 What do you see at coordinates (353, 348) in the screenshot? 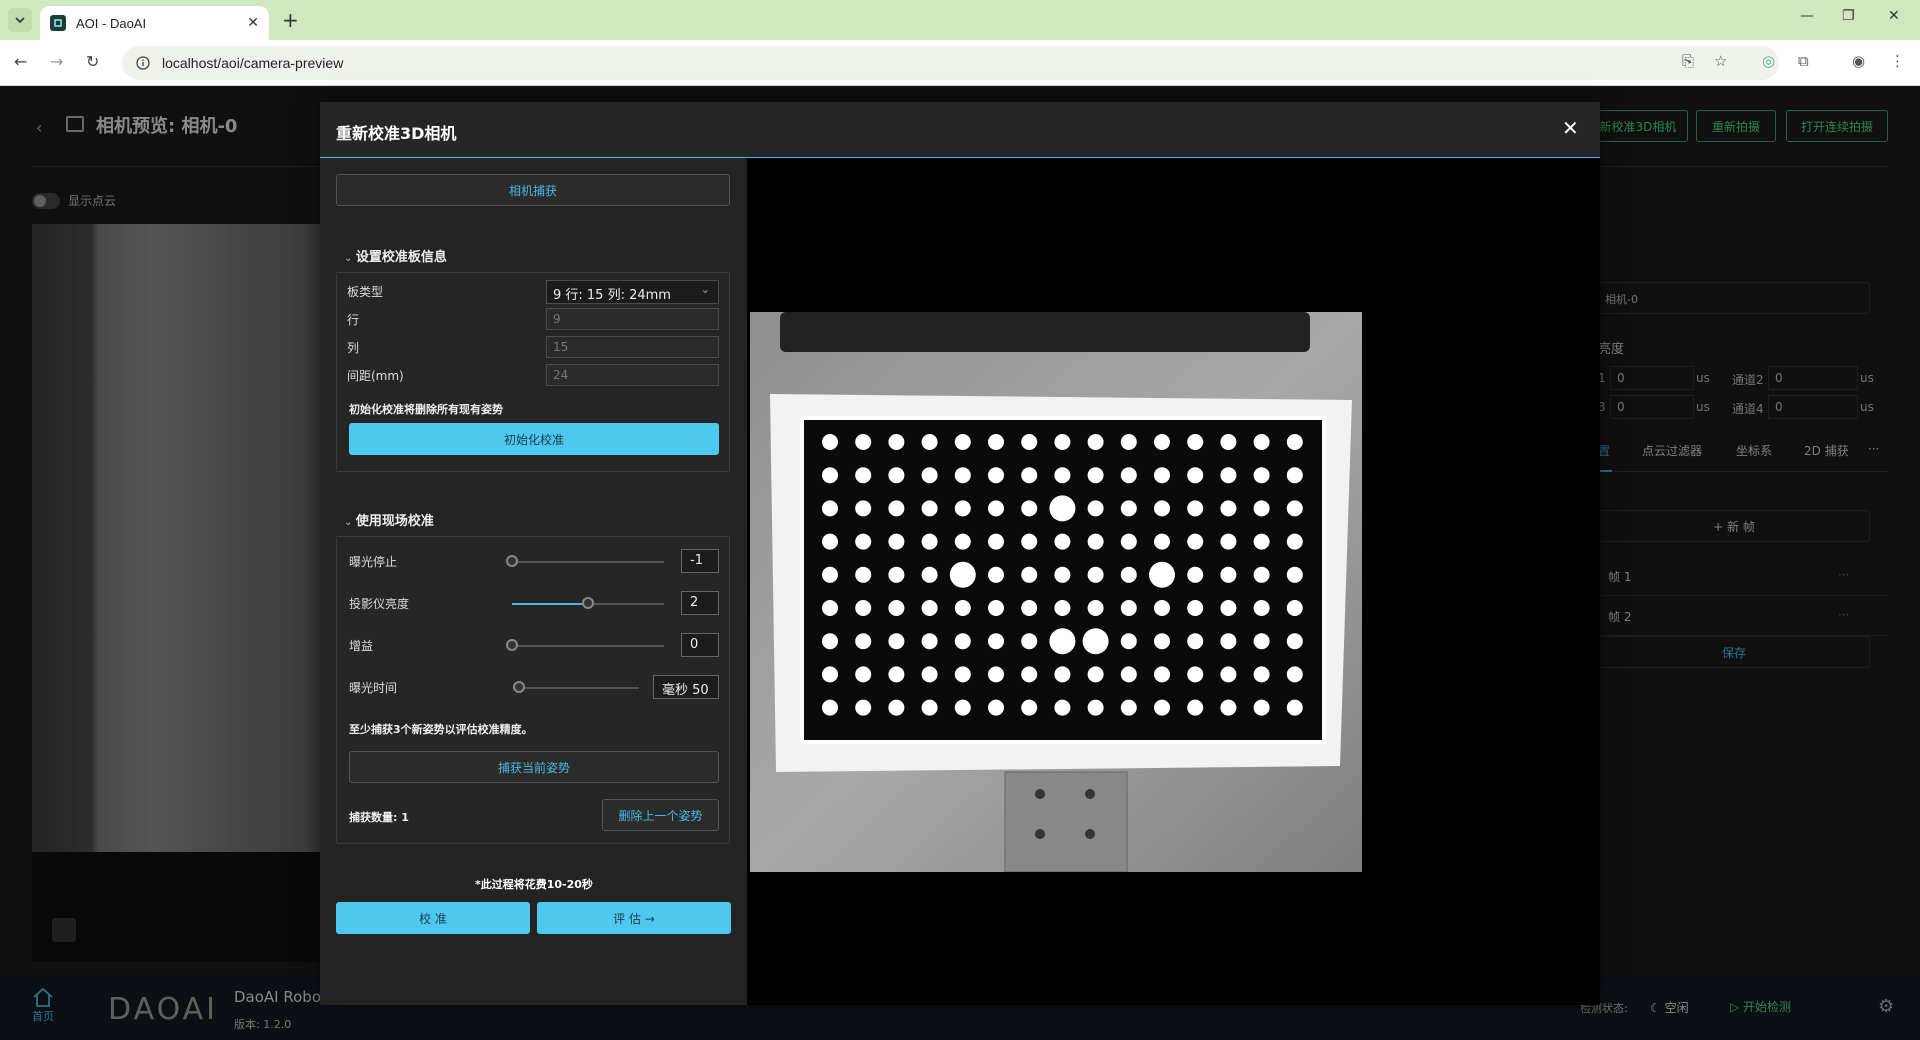
I see `cols-label: 列` at bounding box center [353, 348].